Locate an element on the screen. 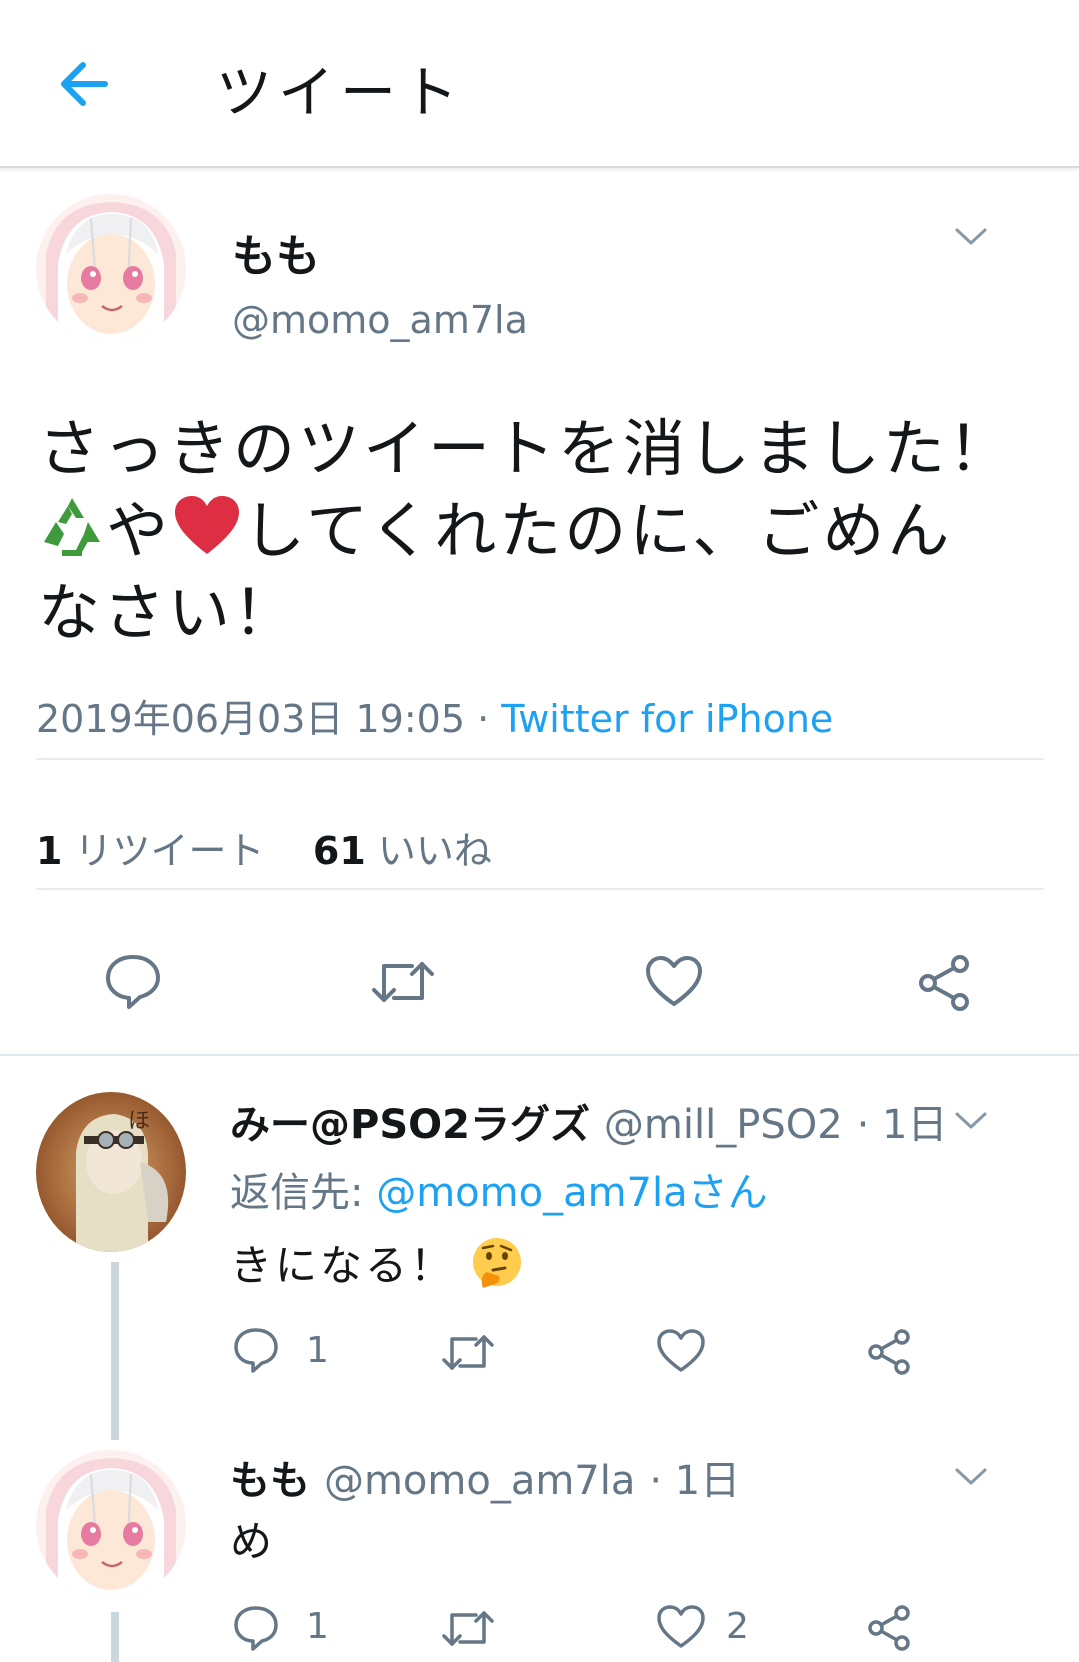 This screenshot has width=1079, height=1662. reply-author-handle: @momo_am7la is located at coordinates (479, 1481).